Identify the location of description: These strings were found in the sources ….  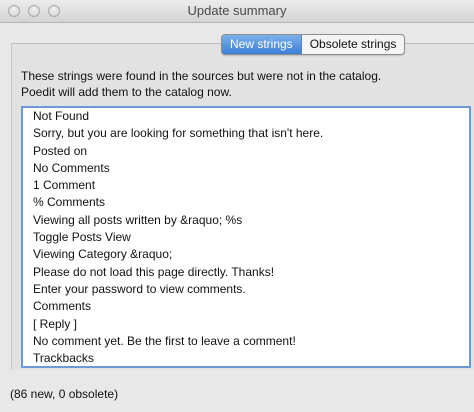
(241, 84).